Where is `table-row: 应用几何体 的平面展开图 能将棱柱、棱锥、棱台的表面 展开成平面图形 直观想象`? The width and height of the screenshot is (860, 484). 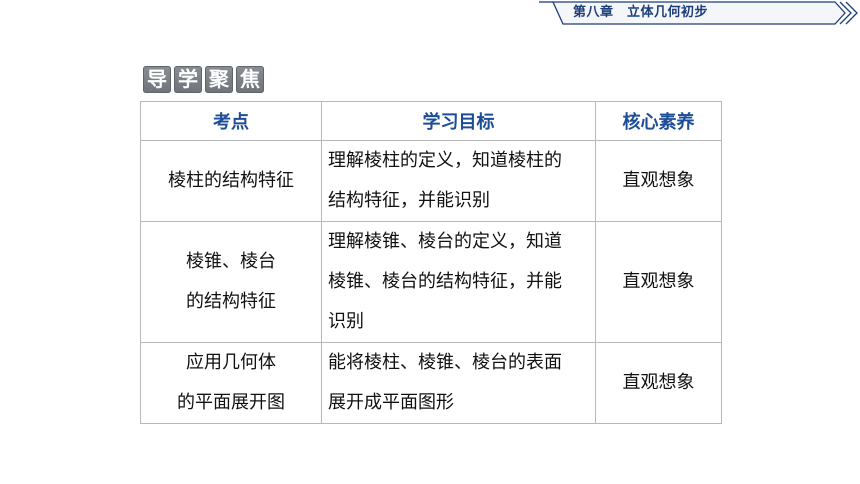
table-row: 应用几何体 的平面展开图 能将棱柱、棱锥、棱台的表面 展开成平面图形 直观想象 is located at coordinates (431, 383).